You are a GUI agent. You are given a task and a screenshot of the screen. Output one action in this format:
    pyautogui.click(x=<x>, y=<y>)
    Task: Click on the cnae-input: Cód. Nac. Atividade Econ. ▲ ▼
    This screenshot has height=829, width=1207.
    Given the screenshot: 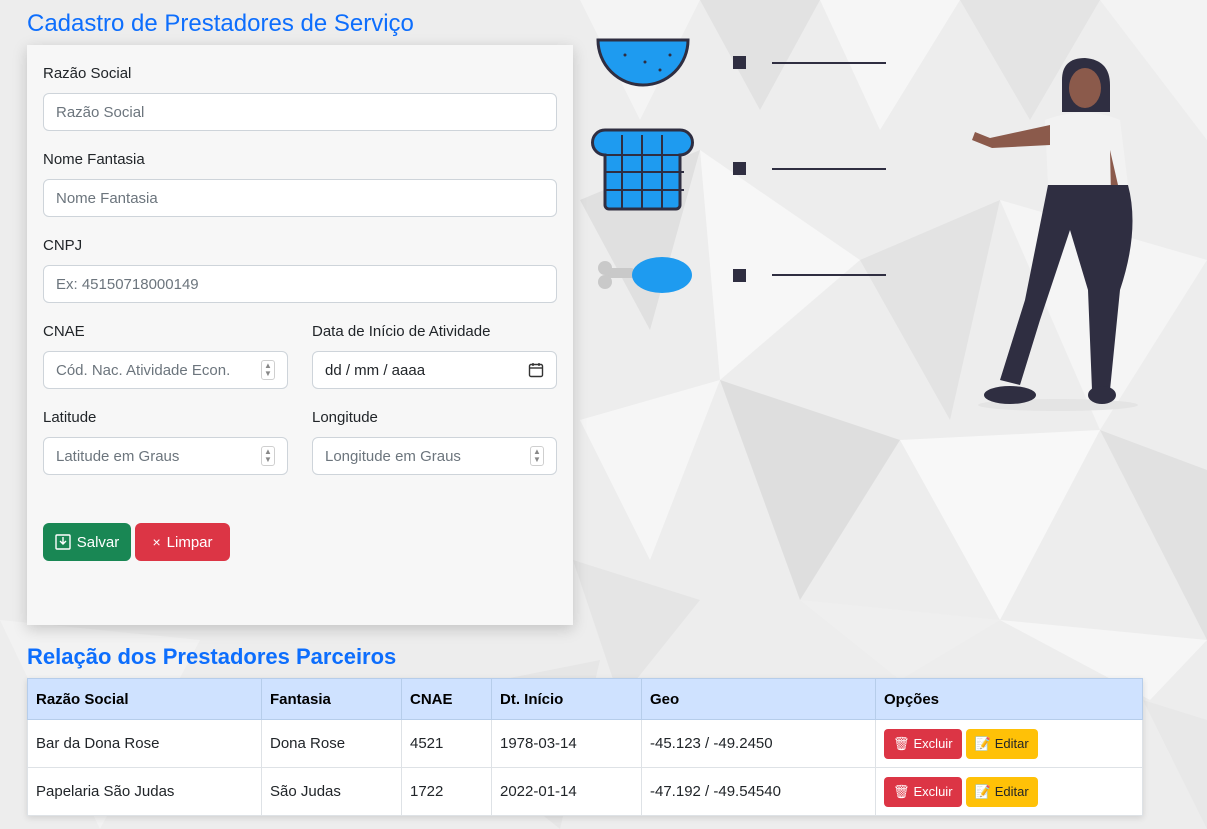 What is the action you would take?
    pyautogui.click(x=165, y=370)
    